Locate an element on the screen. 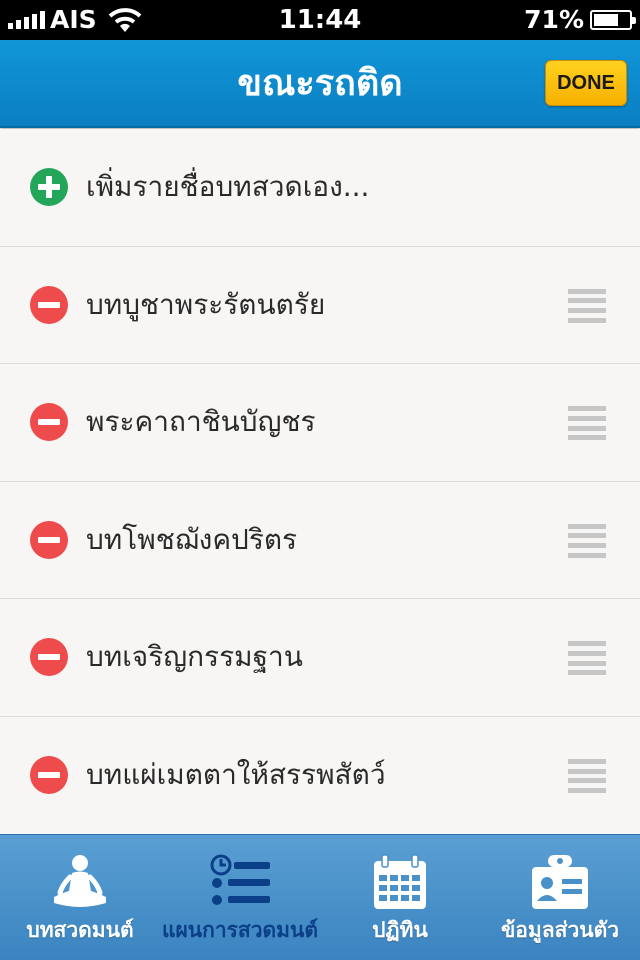 The image size is (640, 960). tab-label: แผนการสวดมนต์ is located at coordinates (240, 930).